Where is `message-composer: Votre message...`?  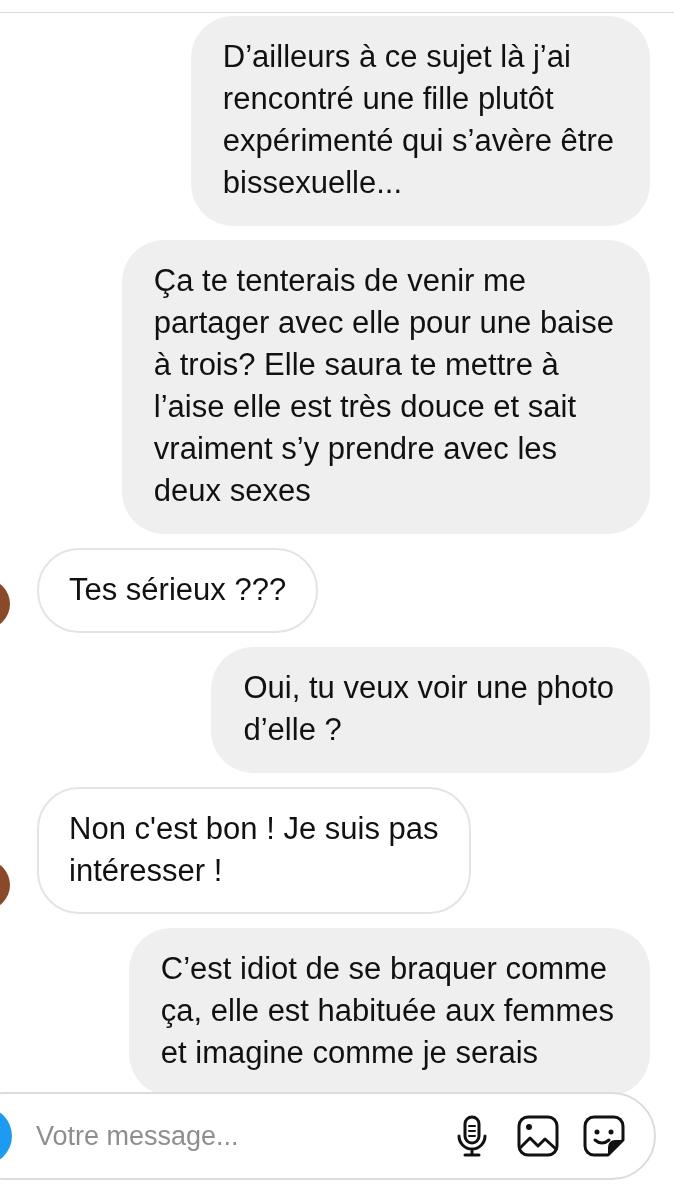 message-composer: Votre message... is located at coordinates (328, 1136).